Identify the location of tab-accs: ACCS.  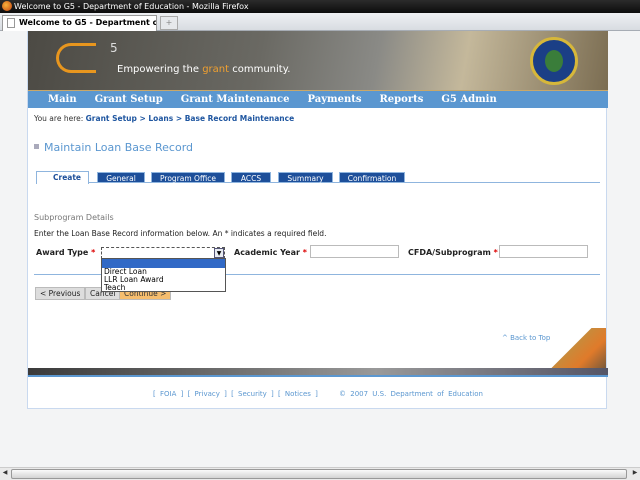
(251, 177).